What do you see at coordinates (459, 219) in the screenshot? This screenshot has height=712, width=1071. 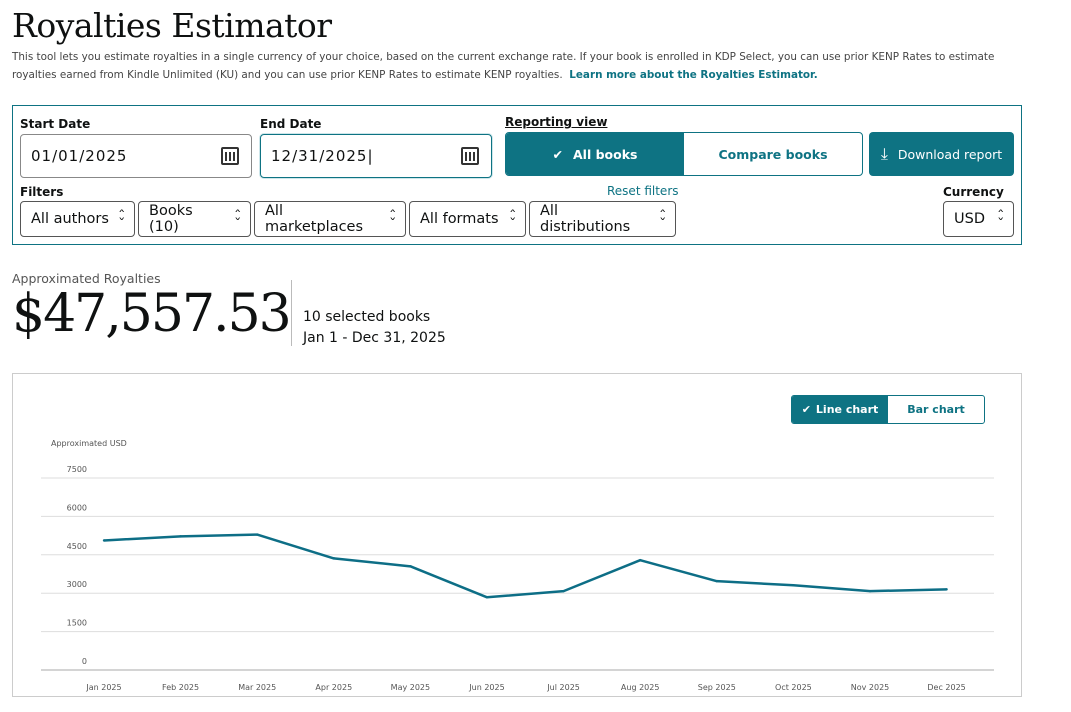 I see `select-value: All formats` at bounding box center [459, 219].